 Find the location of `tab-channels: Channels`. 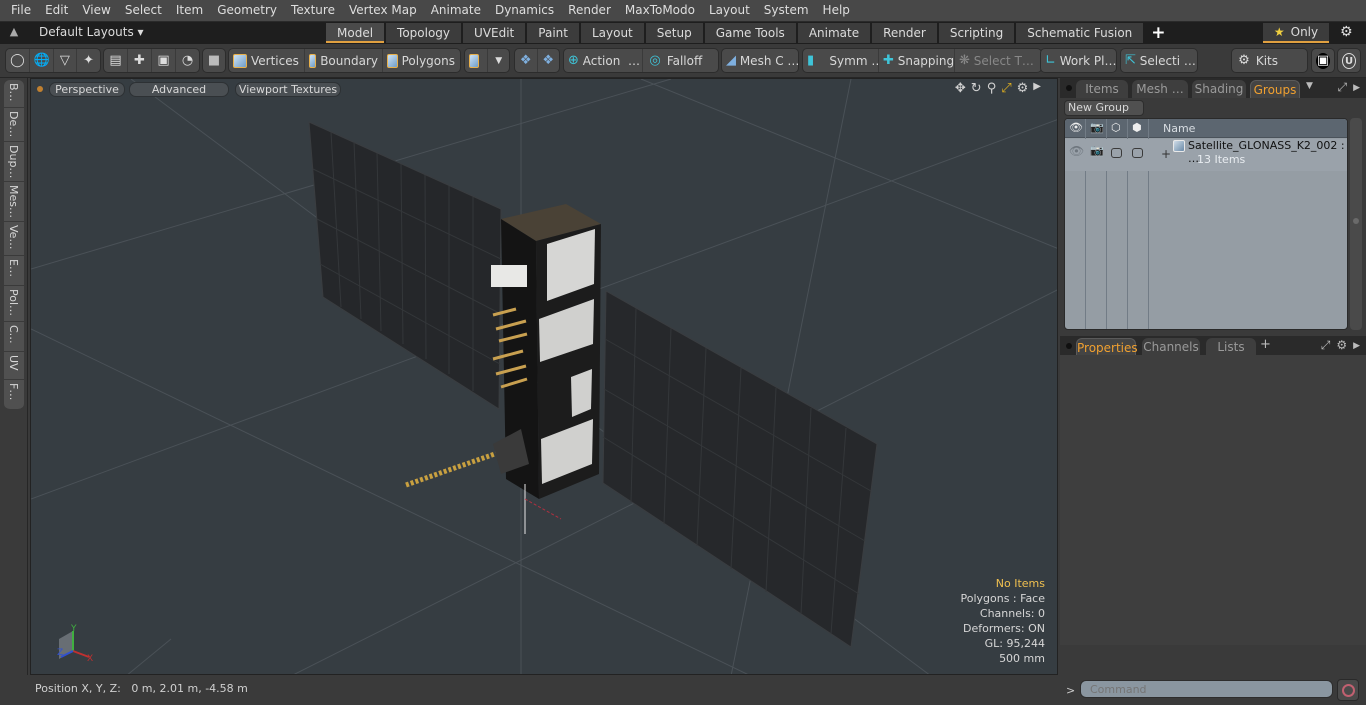

tab-channels: Channels is located at coordinates (1171, 347).